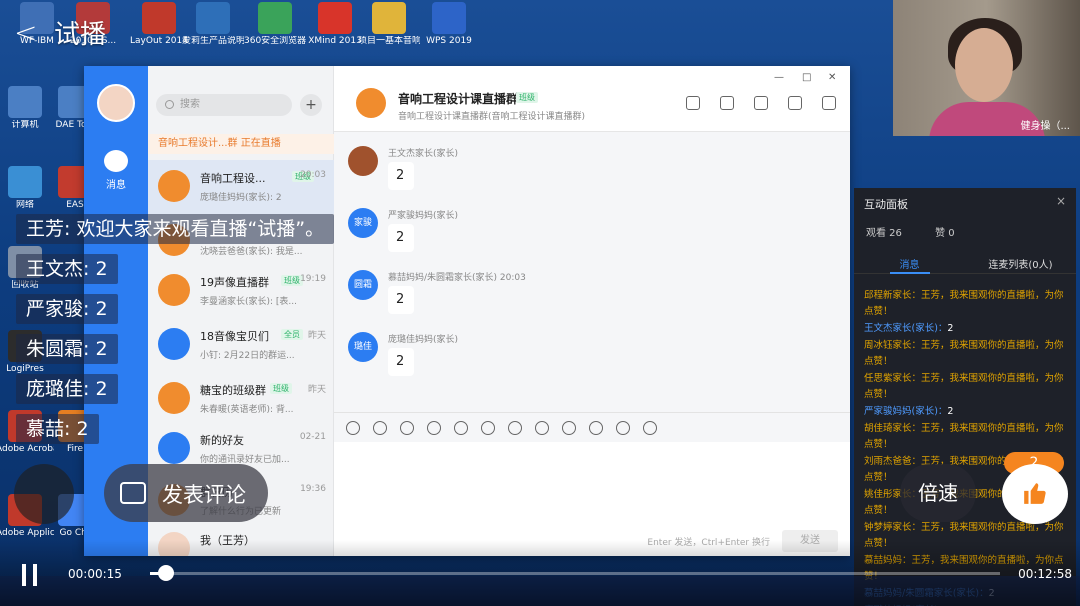 This screenshot has width=1080, height=606. What do you see at coordinates (910, 273) in the screenshot?
I see `tab-indicator` at bounding box center [910, 273].